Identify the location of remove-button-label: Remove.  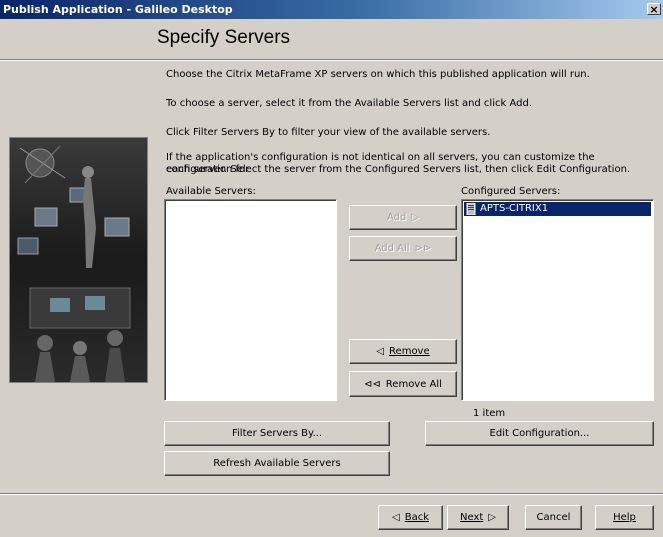
(409, 351).